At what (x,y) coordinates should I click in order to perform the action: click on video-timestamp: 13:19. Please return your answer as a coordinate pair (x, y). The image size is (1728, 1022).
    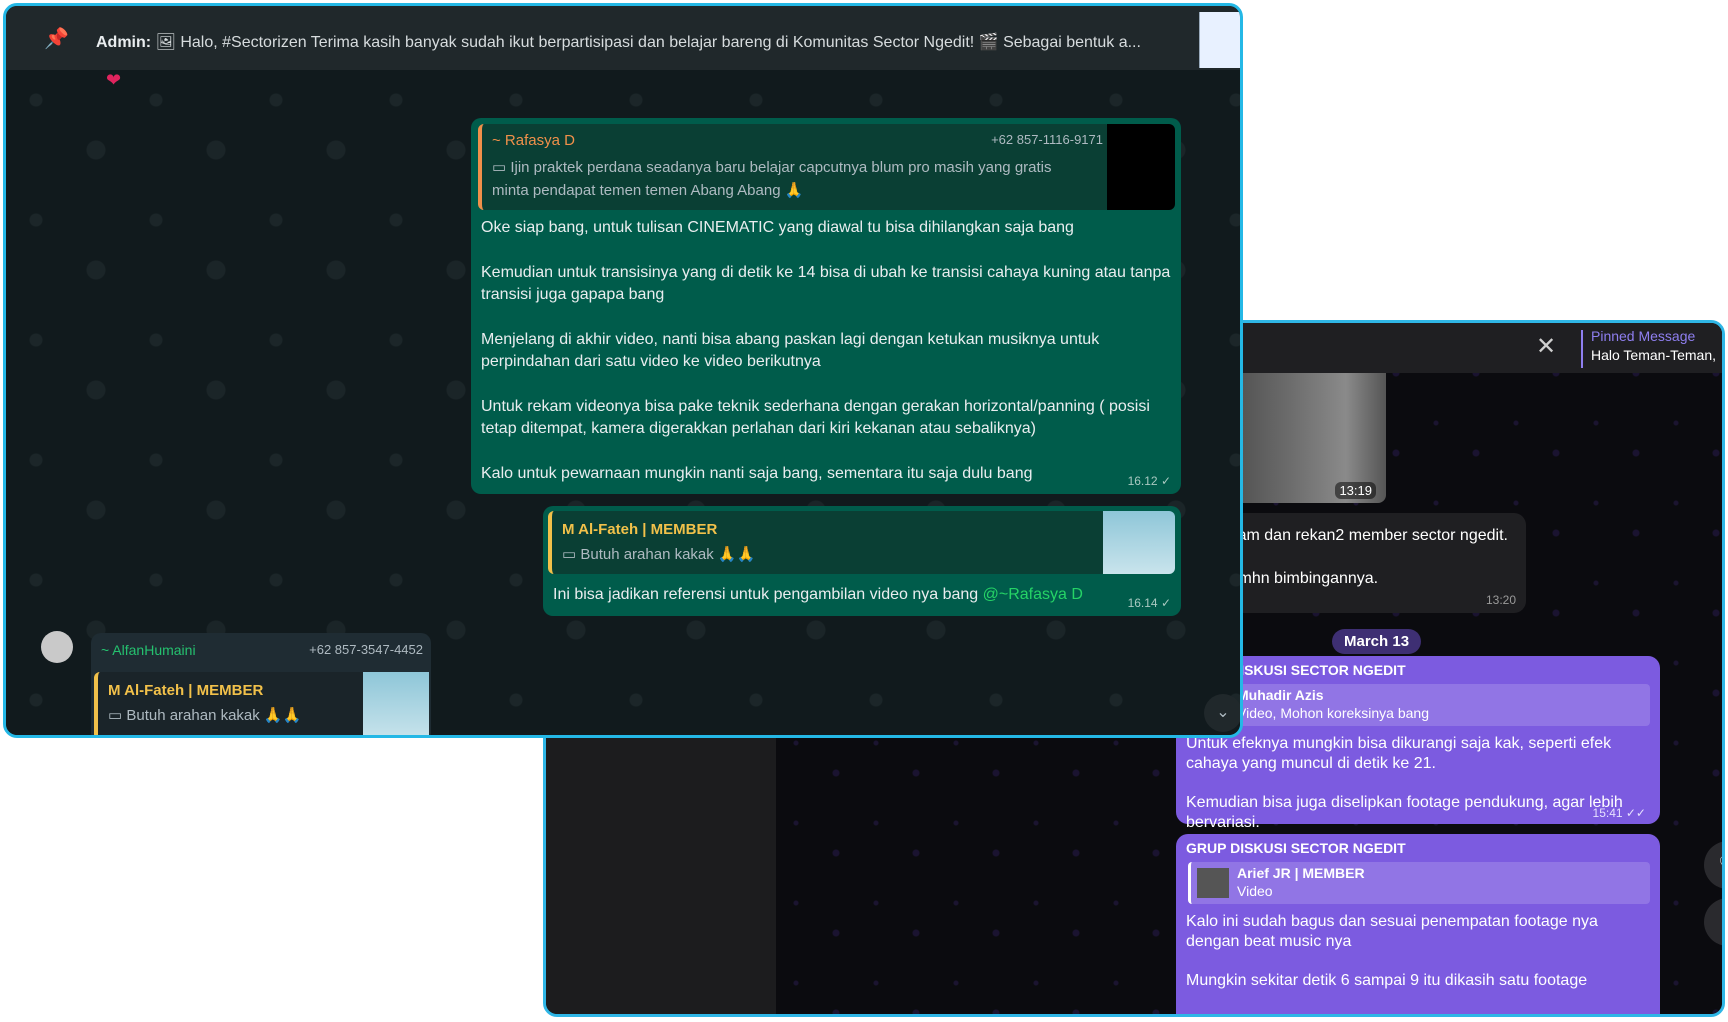
    Looking at the image, I should click on (1355, 490).